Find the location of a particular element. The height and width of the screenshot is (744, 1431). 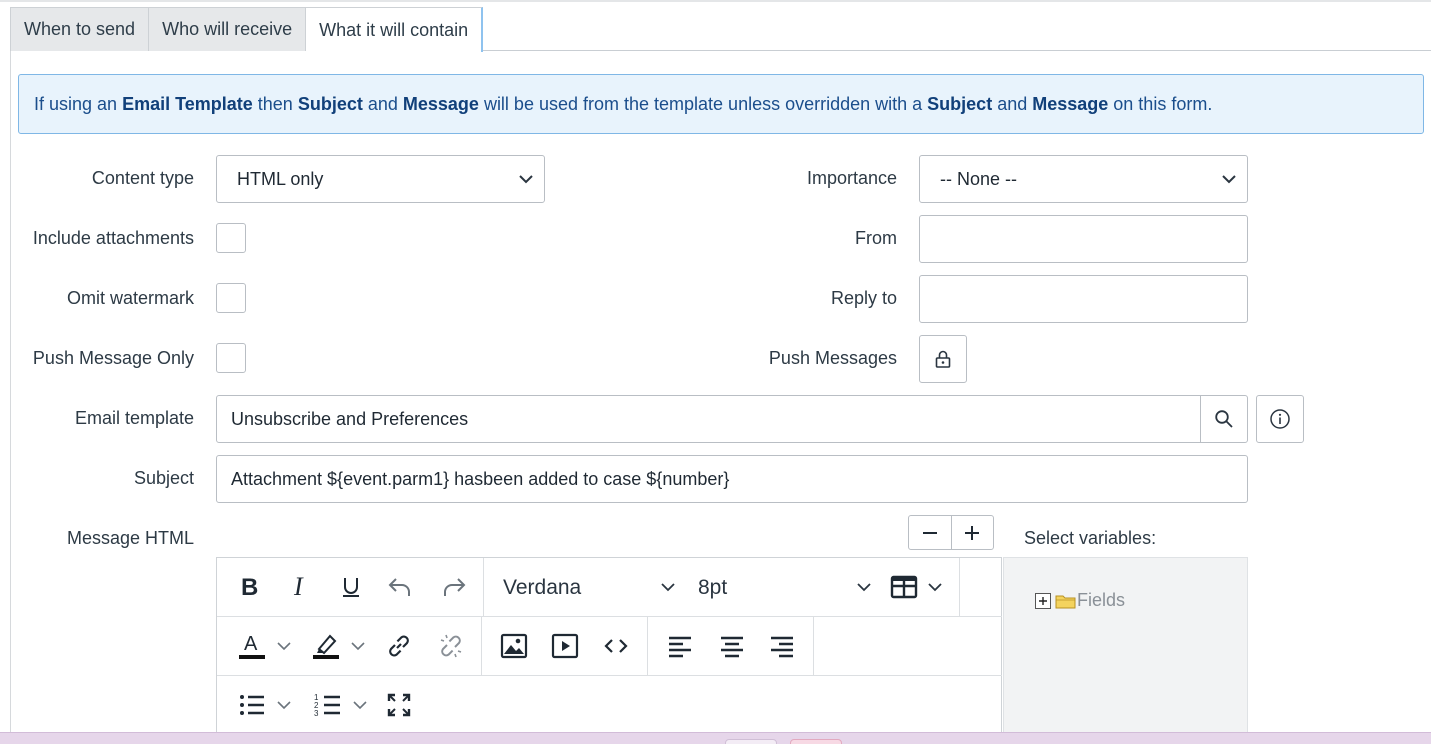

insert-link-button is located at coordinates (399, 646).